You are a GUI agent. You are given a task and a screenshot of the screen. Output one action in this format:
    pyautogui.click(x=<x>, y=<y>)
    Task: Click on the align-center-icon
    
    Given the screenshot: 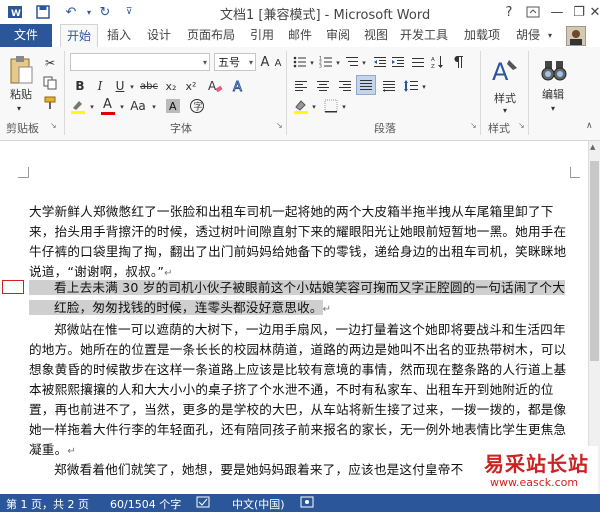 What is the action you would take?
    pyautogui.click(x=323, y=86)
    